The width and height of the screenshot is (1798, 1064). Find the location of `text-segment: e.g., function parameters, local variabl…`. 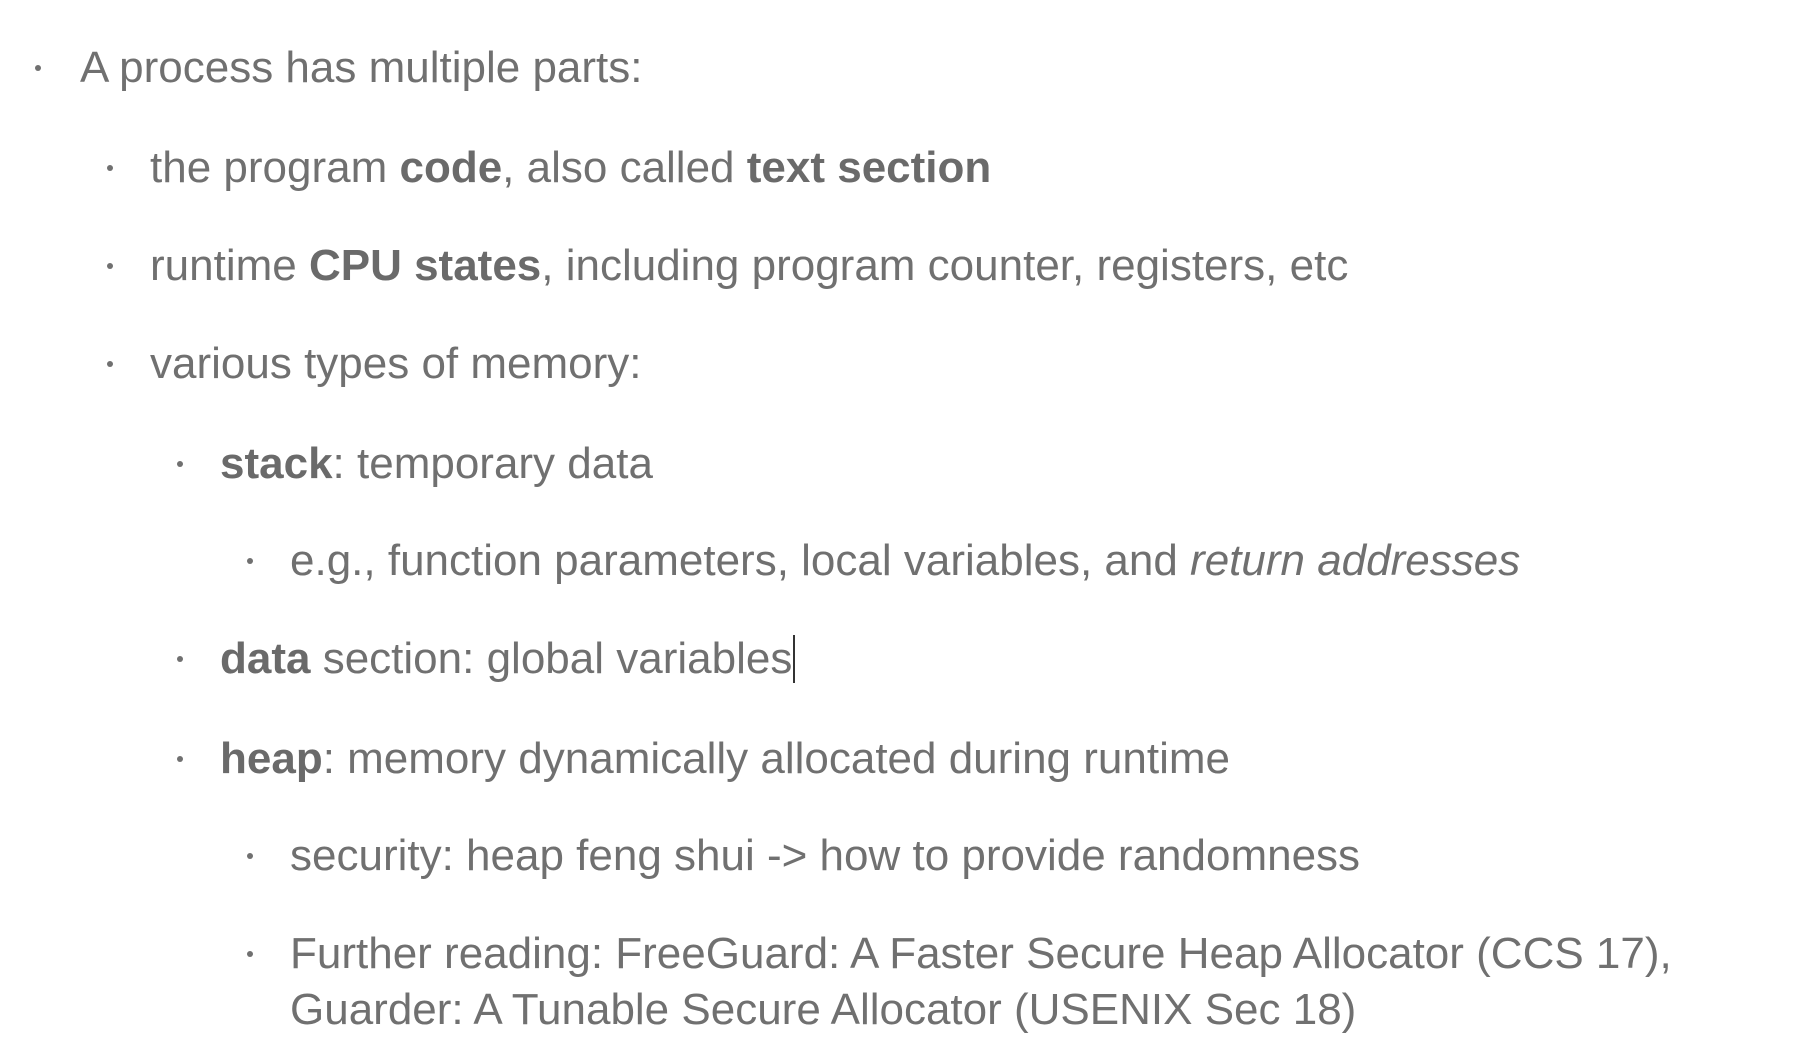

text-segment: e.g., function parameters, local variabl… is located at coordinates (740, 560).